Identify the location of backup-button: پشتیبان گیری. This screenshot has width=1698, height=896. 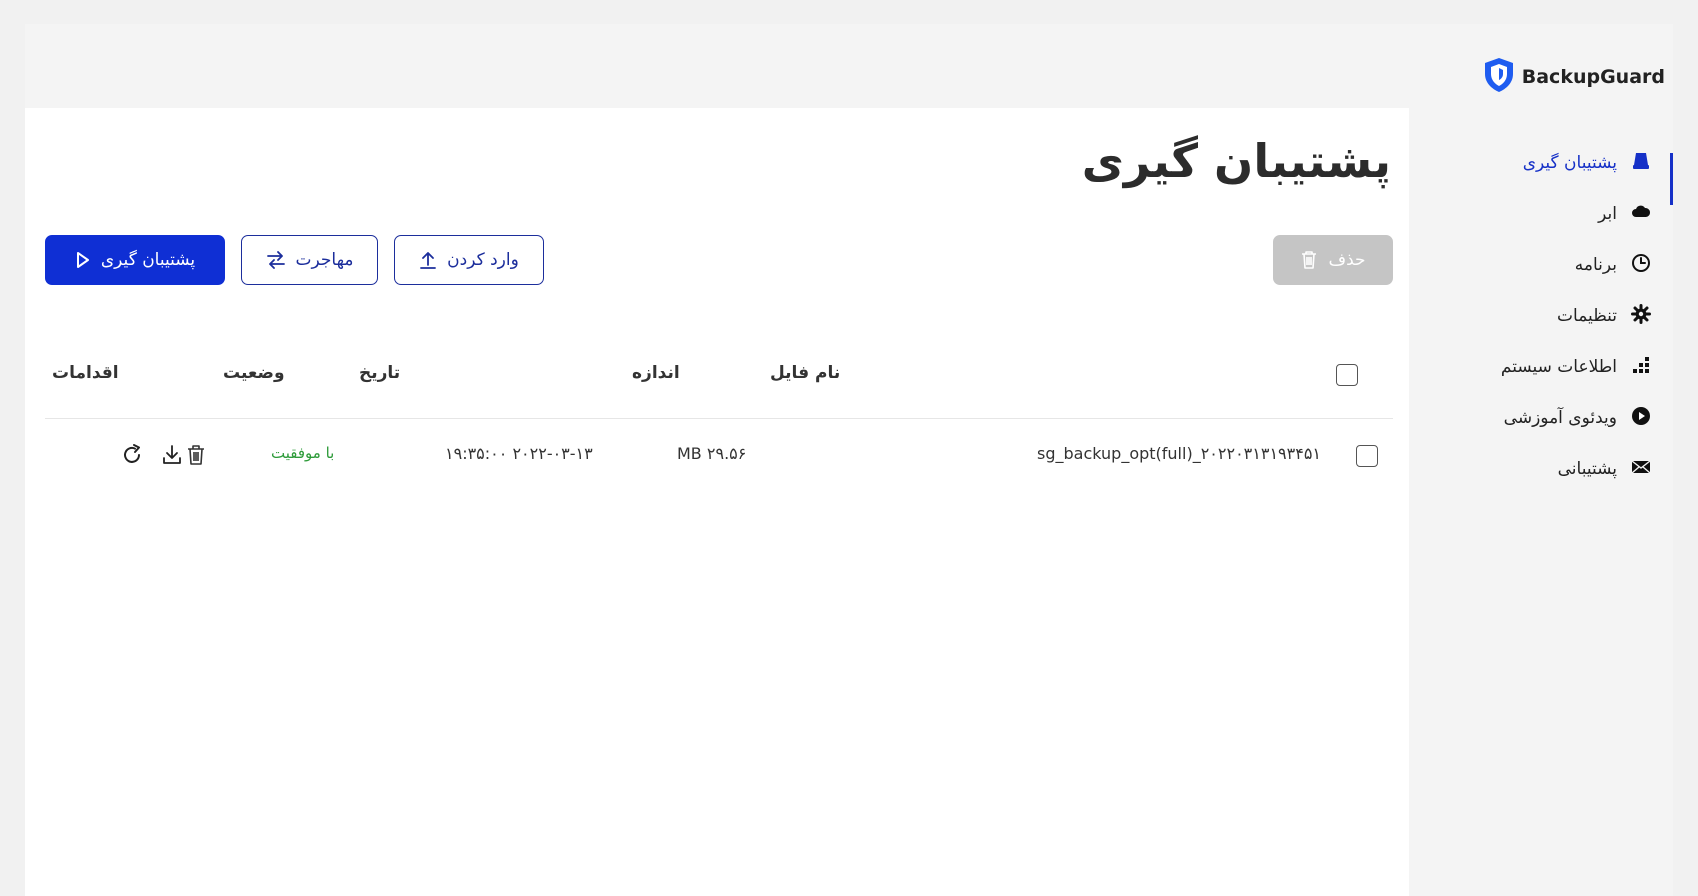
(135, 260).